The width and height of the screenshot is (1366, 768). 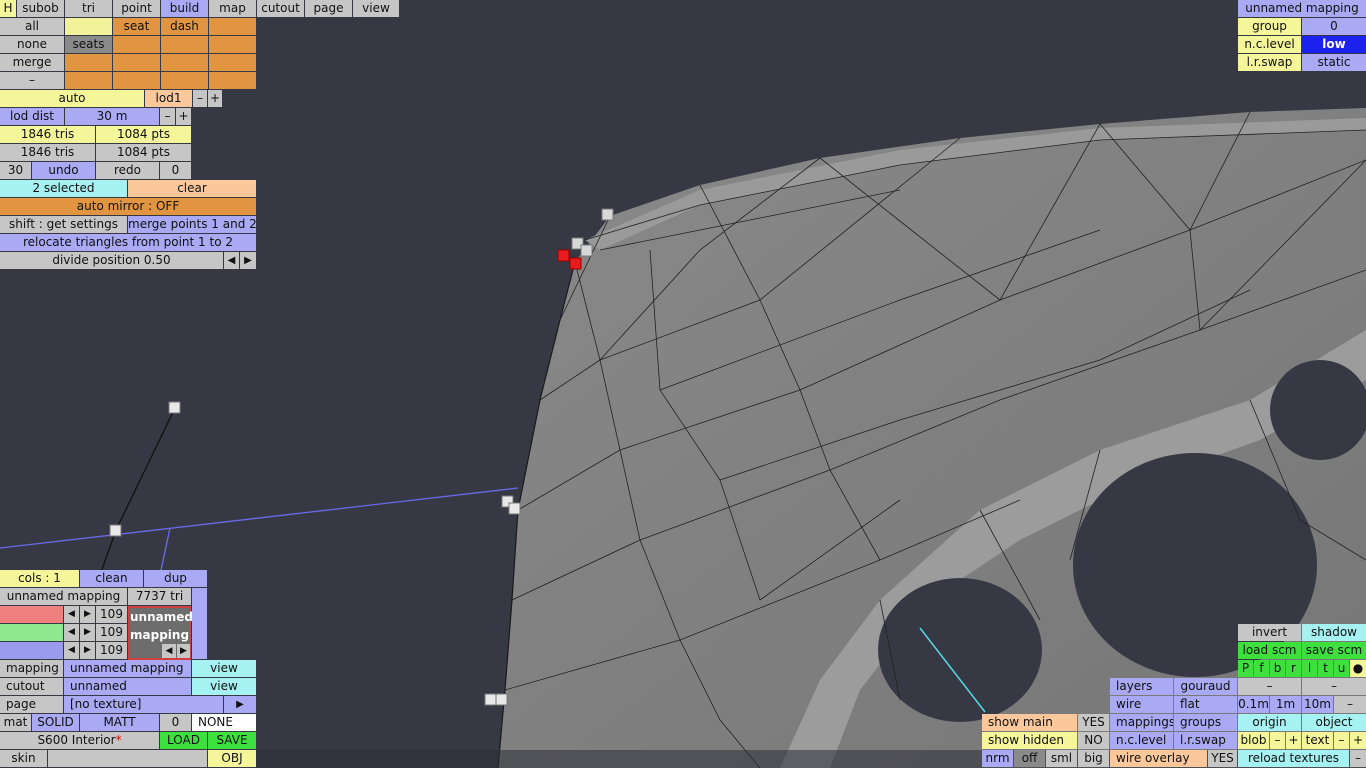 What do you see at coordinates (31, 614) in the screenshot?
I see `red-slider` at bounding box center [31, 614].